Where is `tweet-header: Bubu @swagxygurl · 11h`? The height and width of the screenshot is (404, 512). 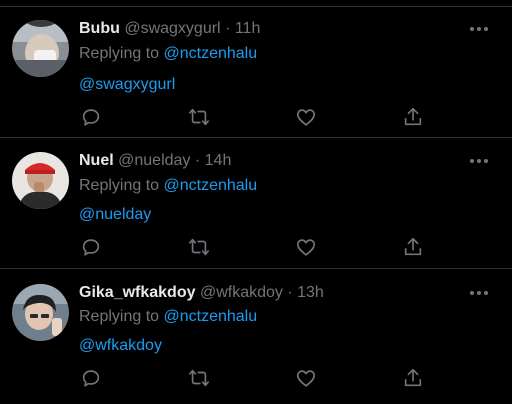
tweet-header: Bubu @swagxygurl · 11h is located at coordinates (169, 29).